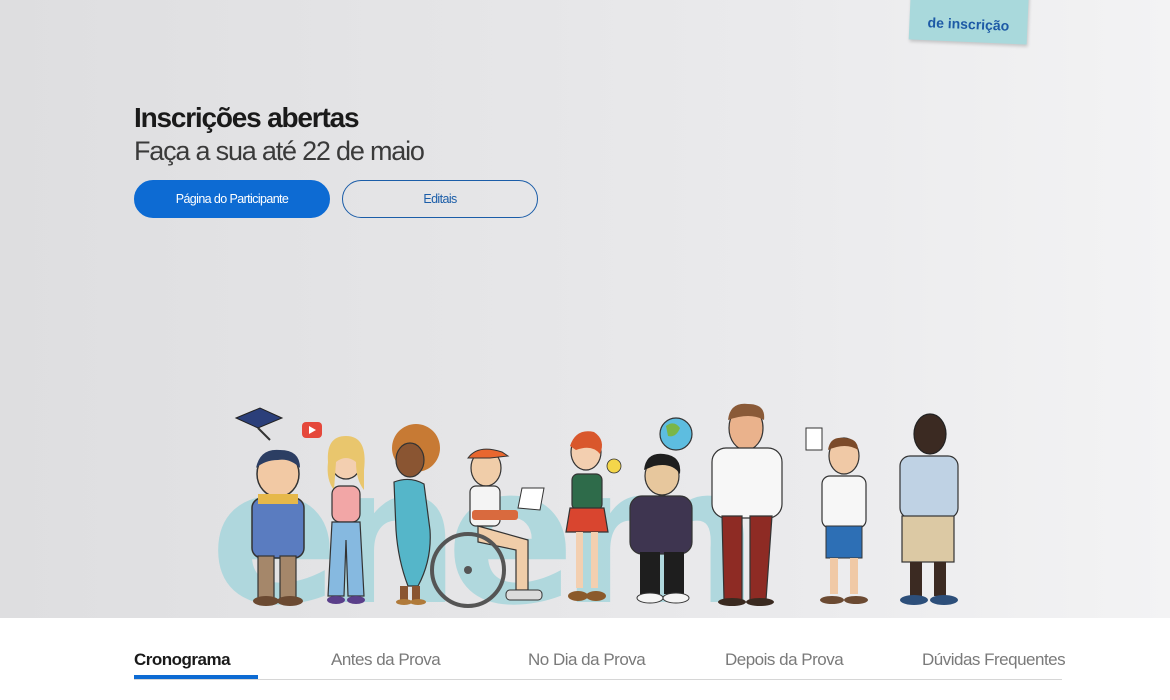 The width and height of the screenshot is (1170, 700). I want to click on active-tab-underline, so click(196, 677).